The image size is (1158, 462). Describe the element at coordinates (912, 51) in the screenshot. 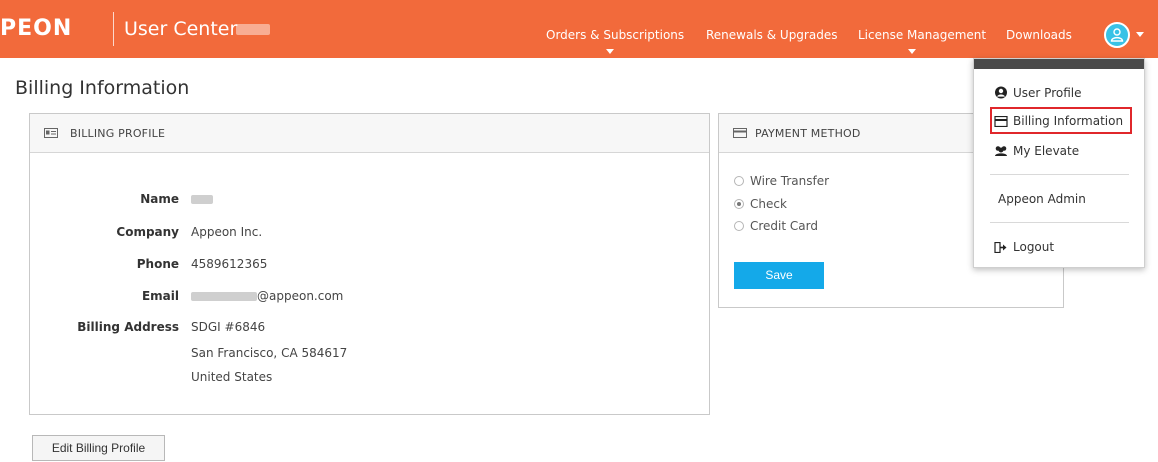

I see `nav-license-caret-icon` at that location.